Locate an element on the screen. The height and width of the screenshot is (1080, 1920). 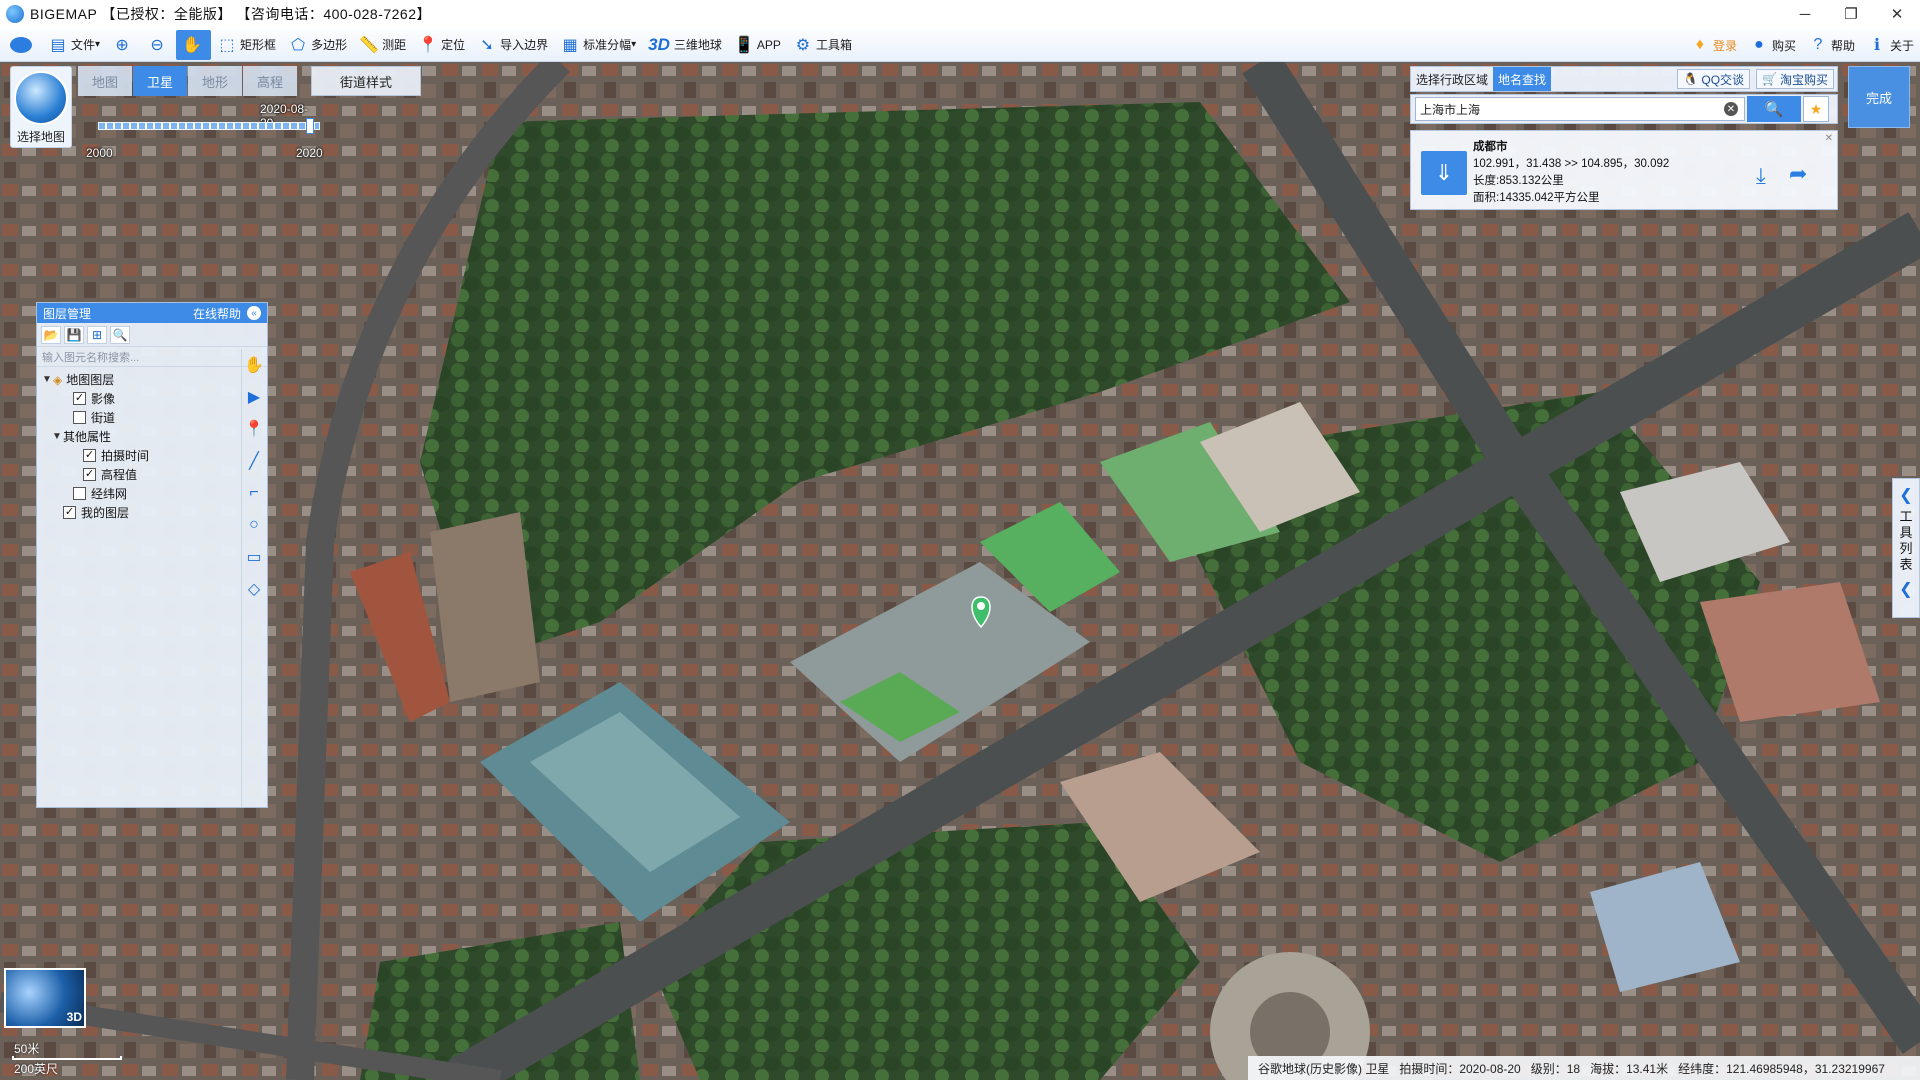
search-button: 🔍 is located at coordinates (1774, 109).